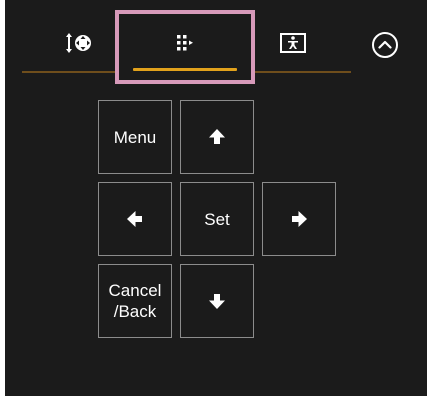  I want to click on menu-button: Menu, so click(135, 137).